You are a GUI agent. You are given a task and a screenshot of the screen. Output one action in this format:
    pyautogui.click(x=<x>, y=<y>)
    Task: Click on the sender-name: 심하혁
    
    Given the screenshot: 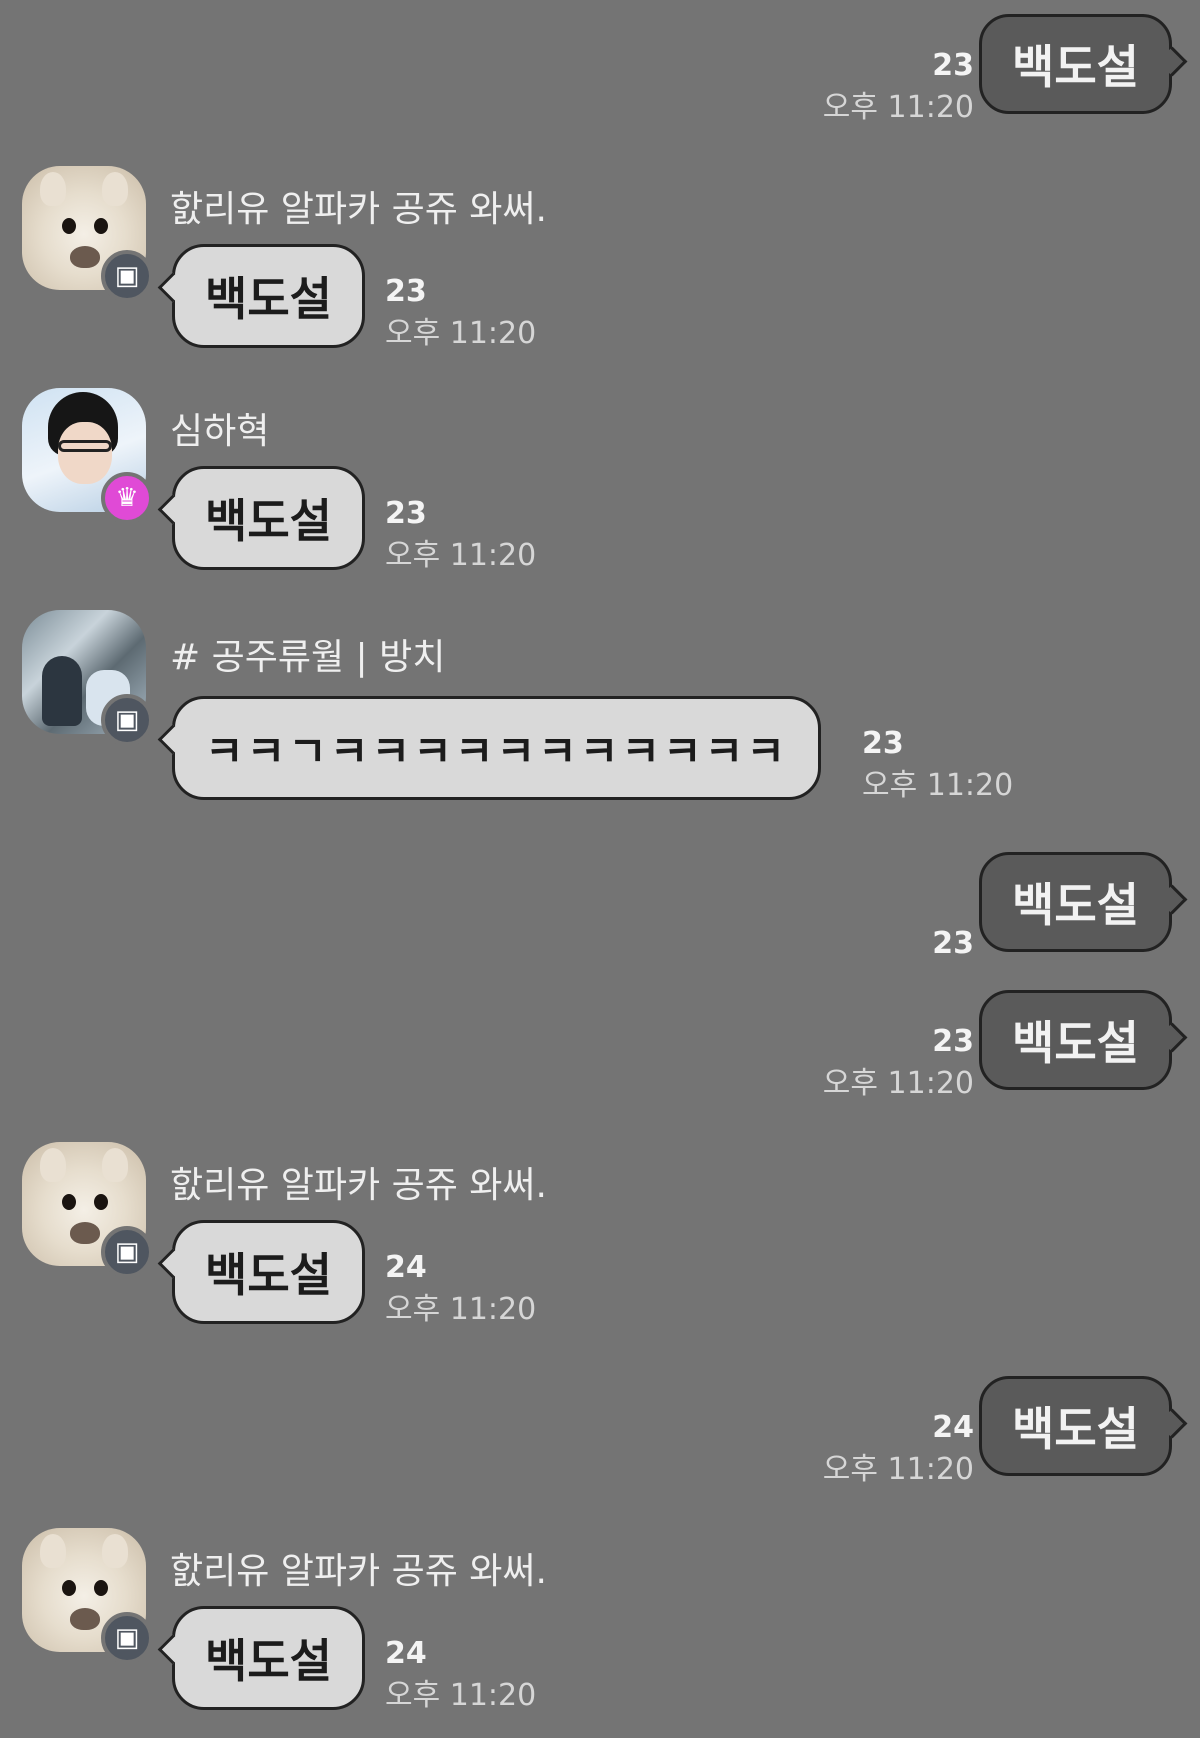 What is the action you would take?
    pyautogui.click(x=220, y=431)
    